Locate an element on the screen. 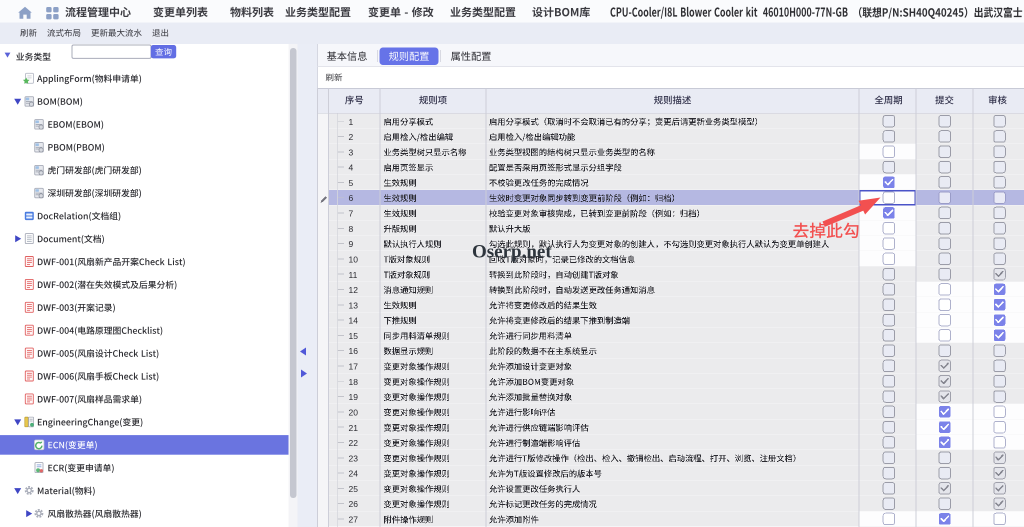 The image size is (1024, 527). svg-text: 11 is located at coordinates (353, 275).